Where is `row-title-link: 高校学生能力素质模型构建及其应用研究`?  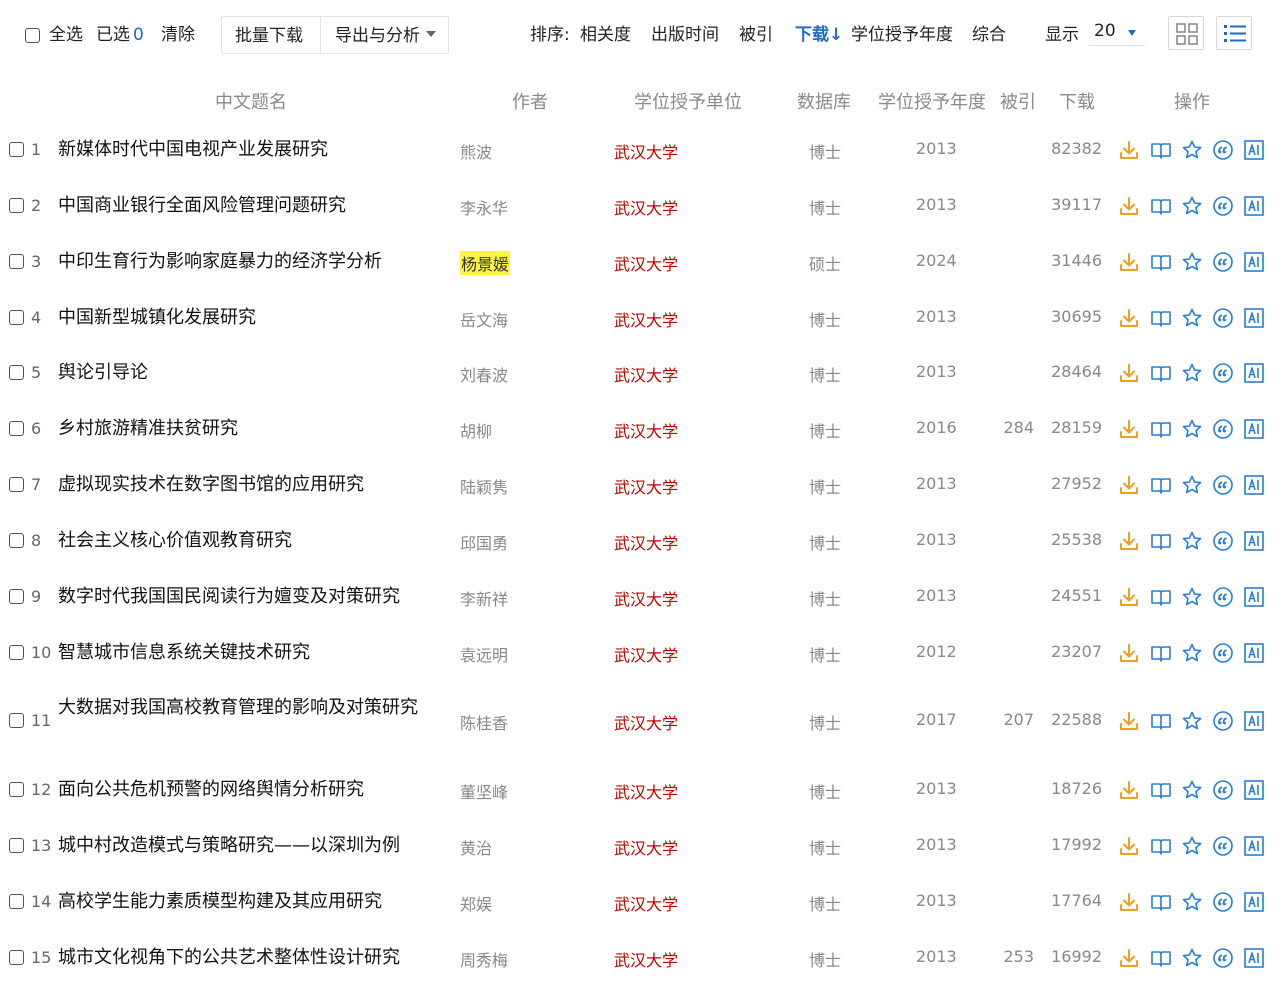
row-title-link: 高校学生能力素质模型构建及其应用研究 is located at coordinates (248, 902).